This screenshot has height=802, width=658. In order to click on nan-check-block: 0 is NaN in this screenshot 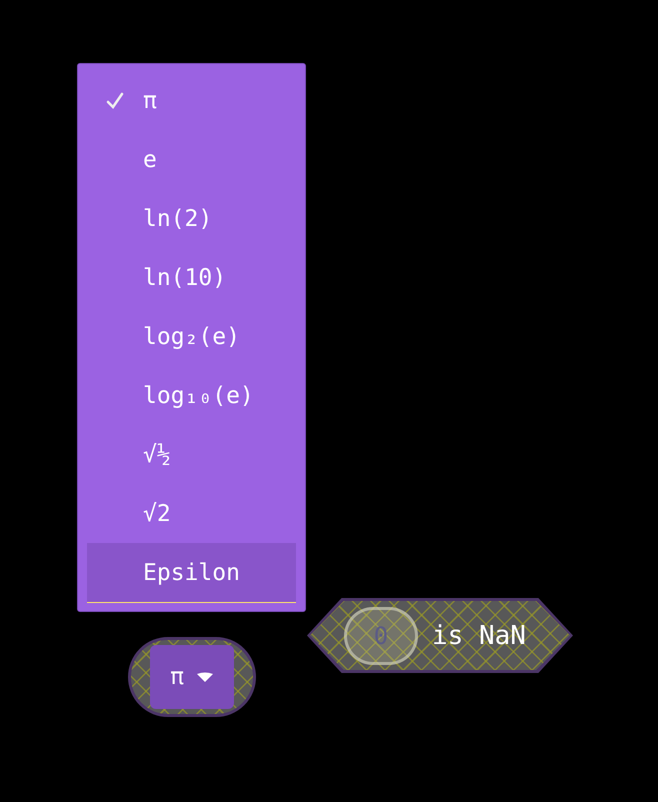, I will do `click(440, 635)`.